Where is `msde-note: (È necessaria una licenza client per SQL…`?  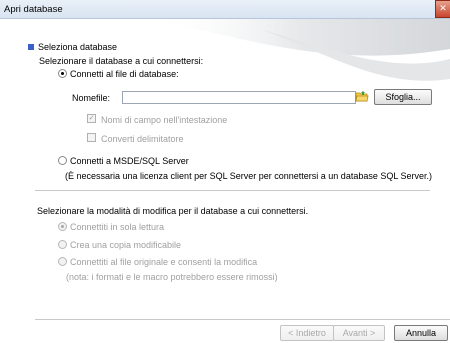
msde-note: (È necessaria una licenza client per SQL… is located at coordinates (249, 176).